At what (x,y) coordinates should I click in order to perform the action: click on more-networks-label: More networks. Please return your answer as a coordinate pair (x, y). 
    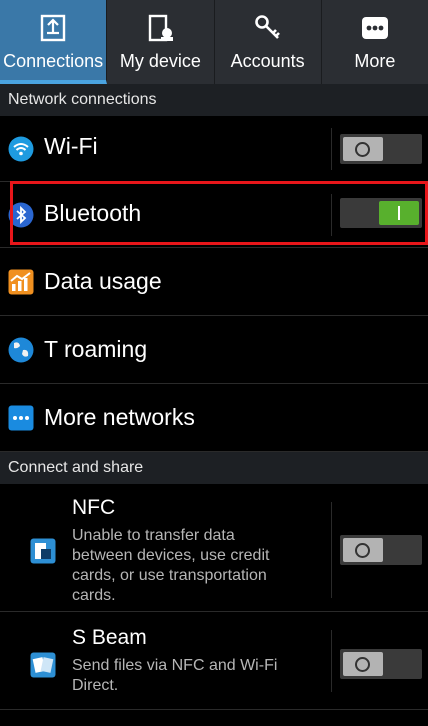
    Looking at the image, I should click on (119, 417).